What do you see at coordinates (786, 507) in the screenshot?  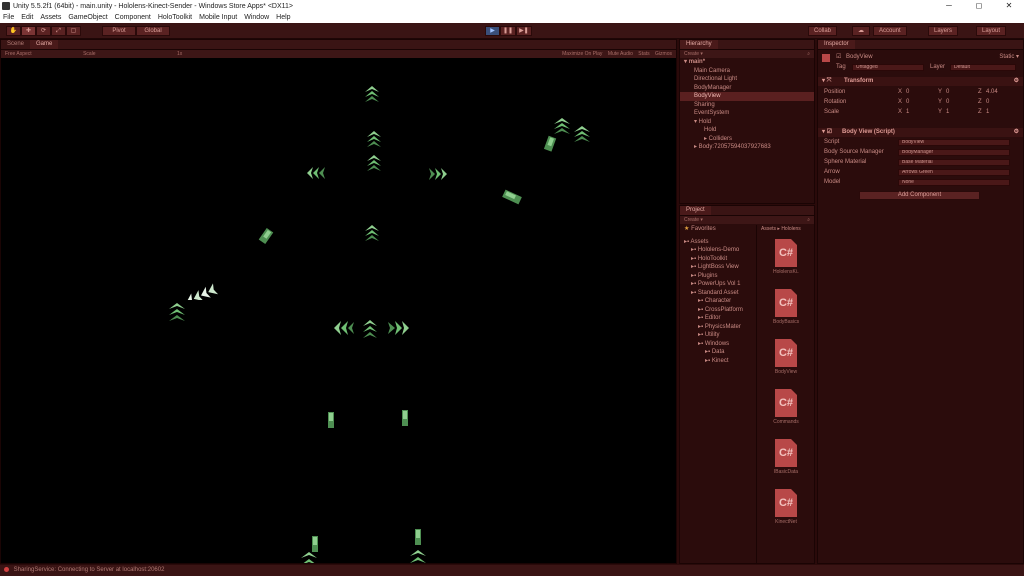 I see `script-file-tile: C# KinectNet` at bounding box center [786, 507].